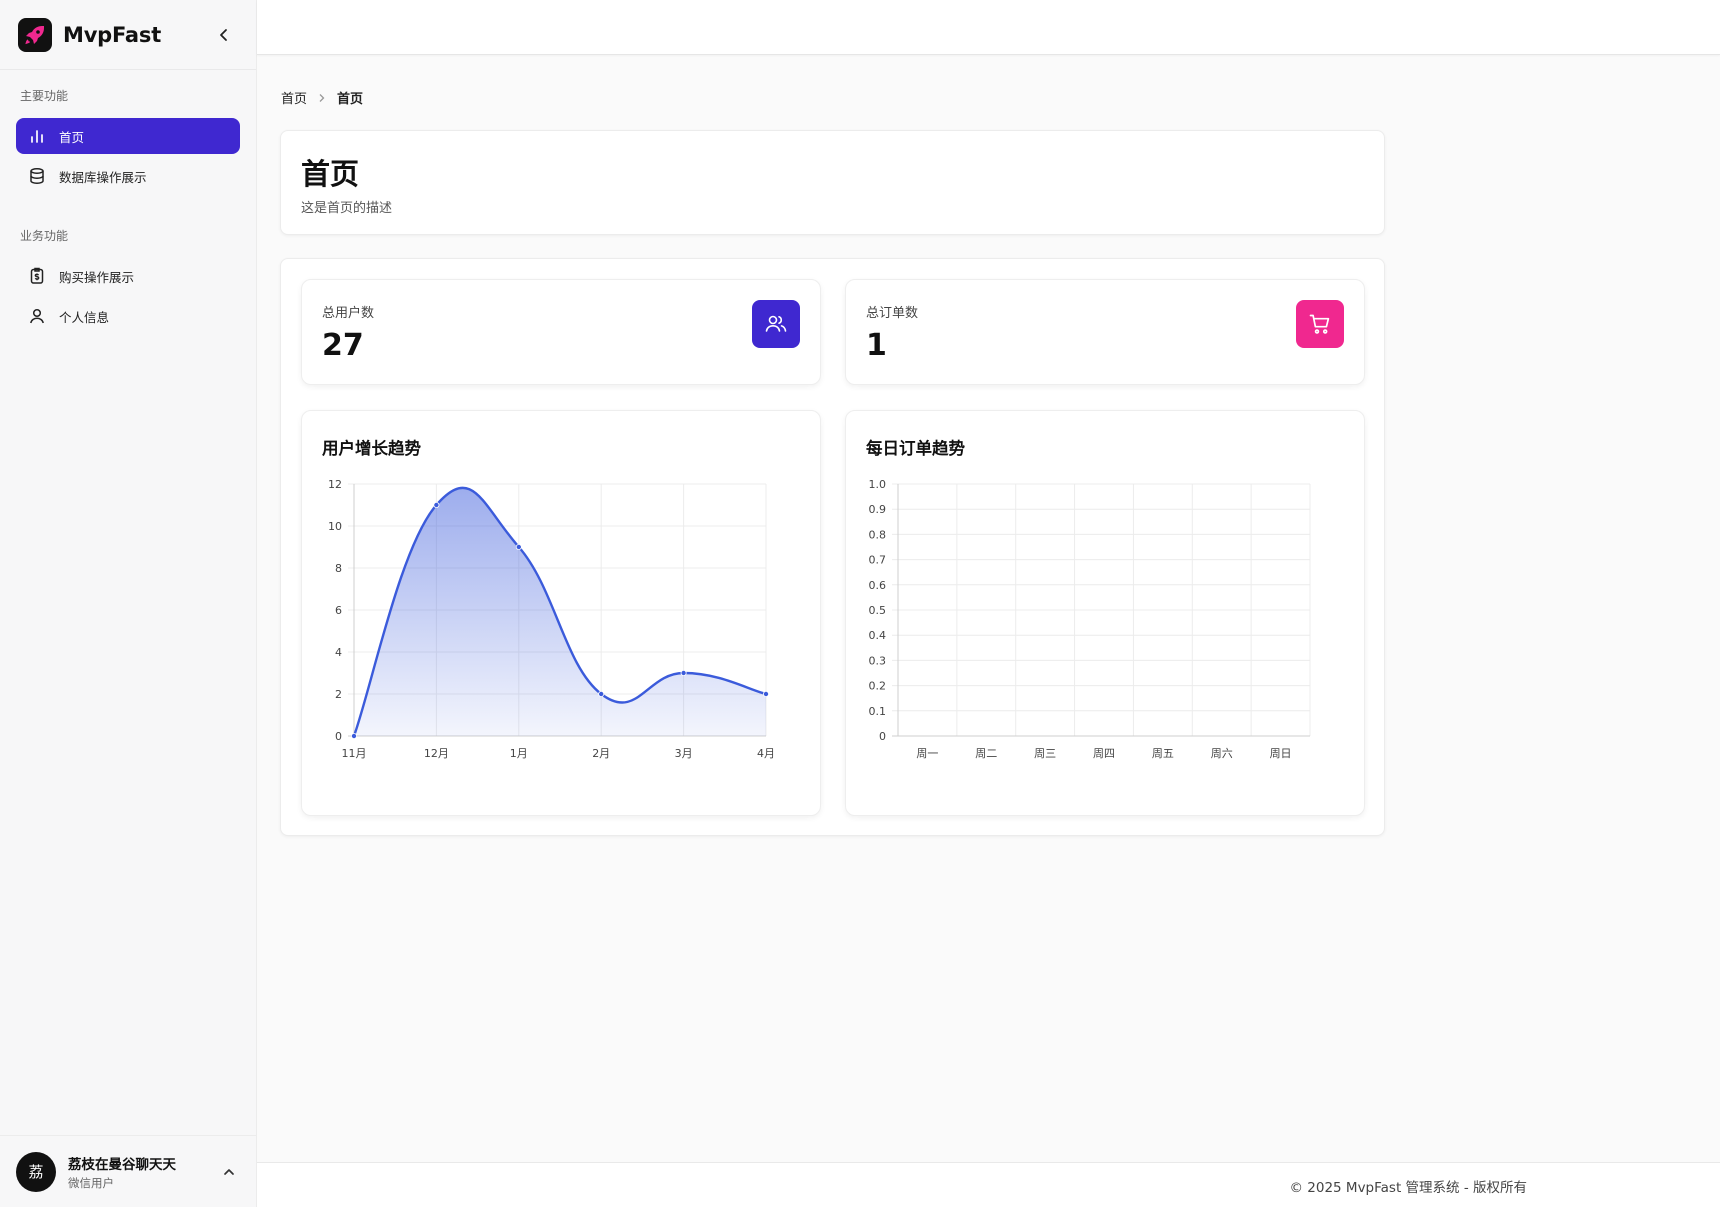 This screenshot has width=1720, height=1207. I want to click on sidebar-item-label: 购买操作展示, so click(97, 277).